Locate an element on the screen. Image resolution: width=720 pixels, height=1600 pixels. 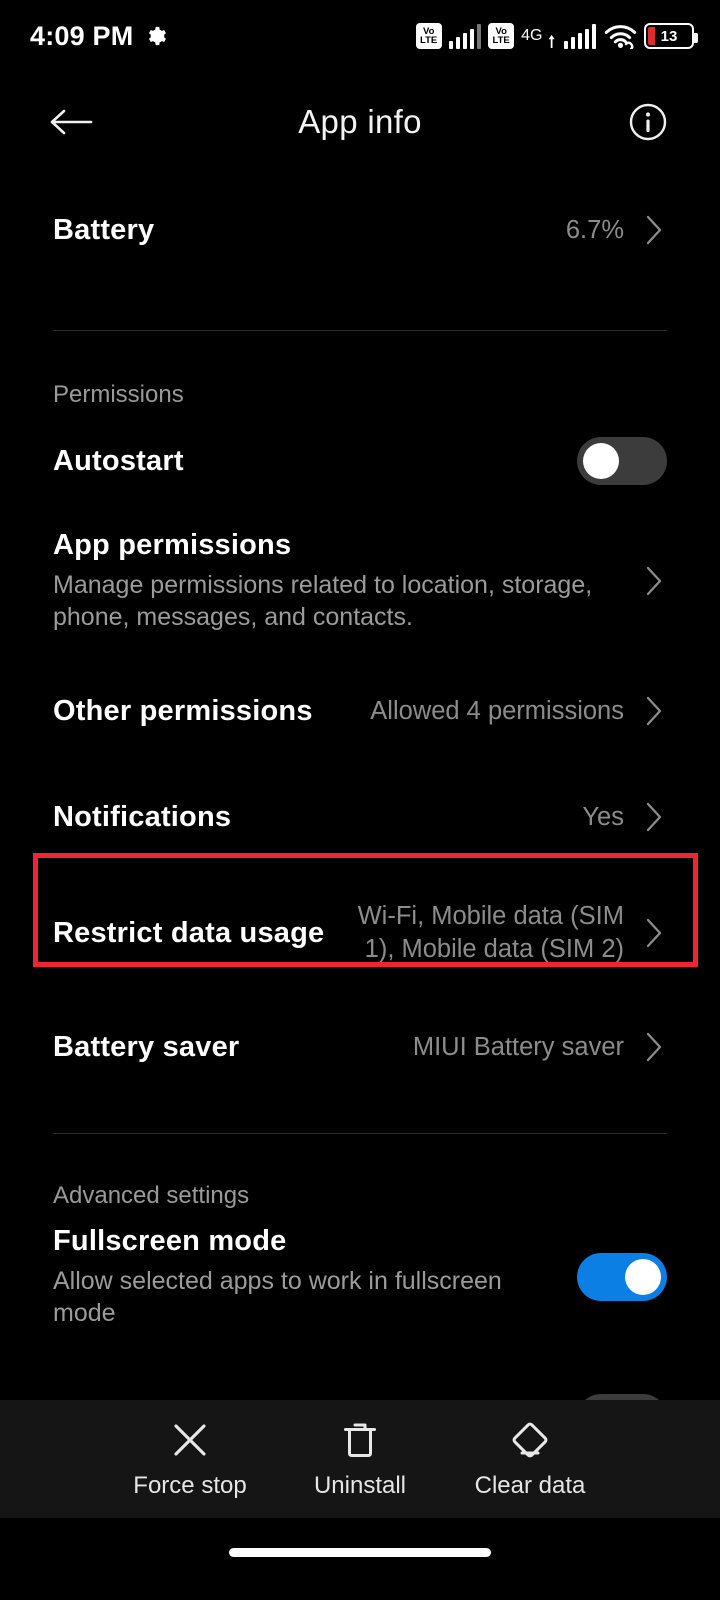
status-bar-clock: 4:09 PM is located at coordinates (82, 35).